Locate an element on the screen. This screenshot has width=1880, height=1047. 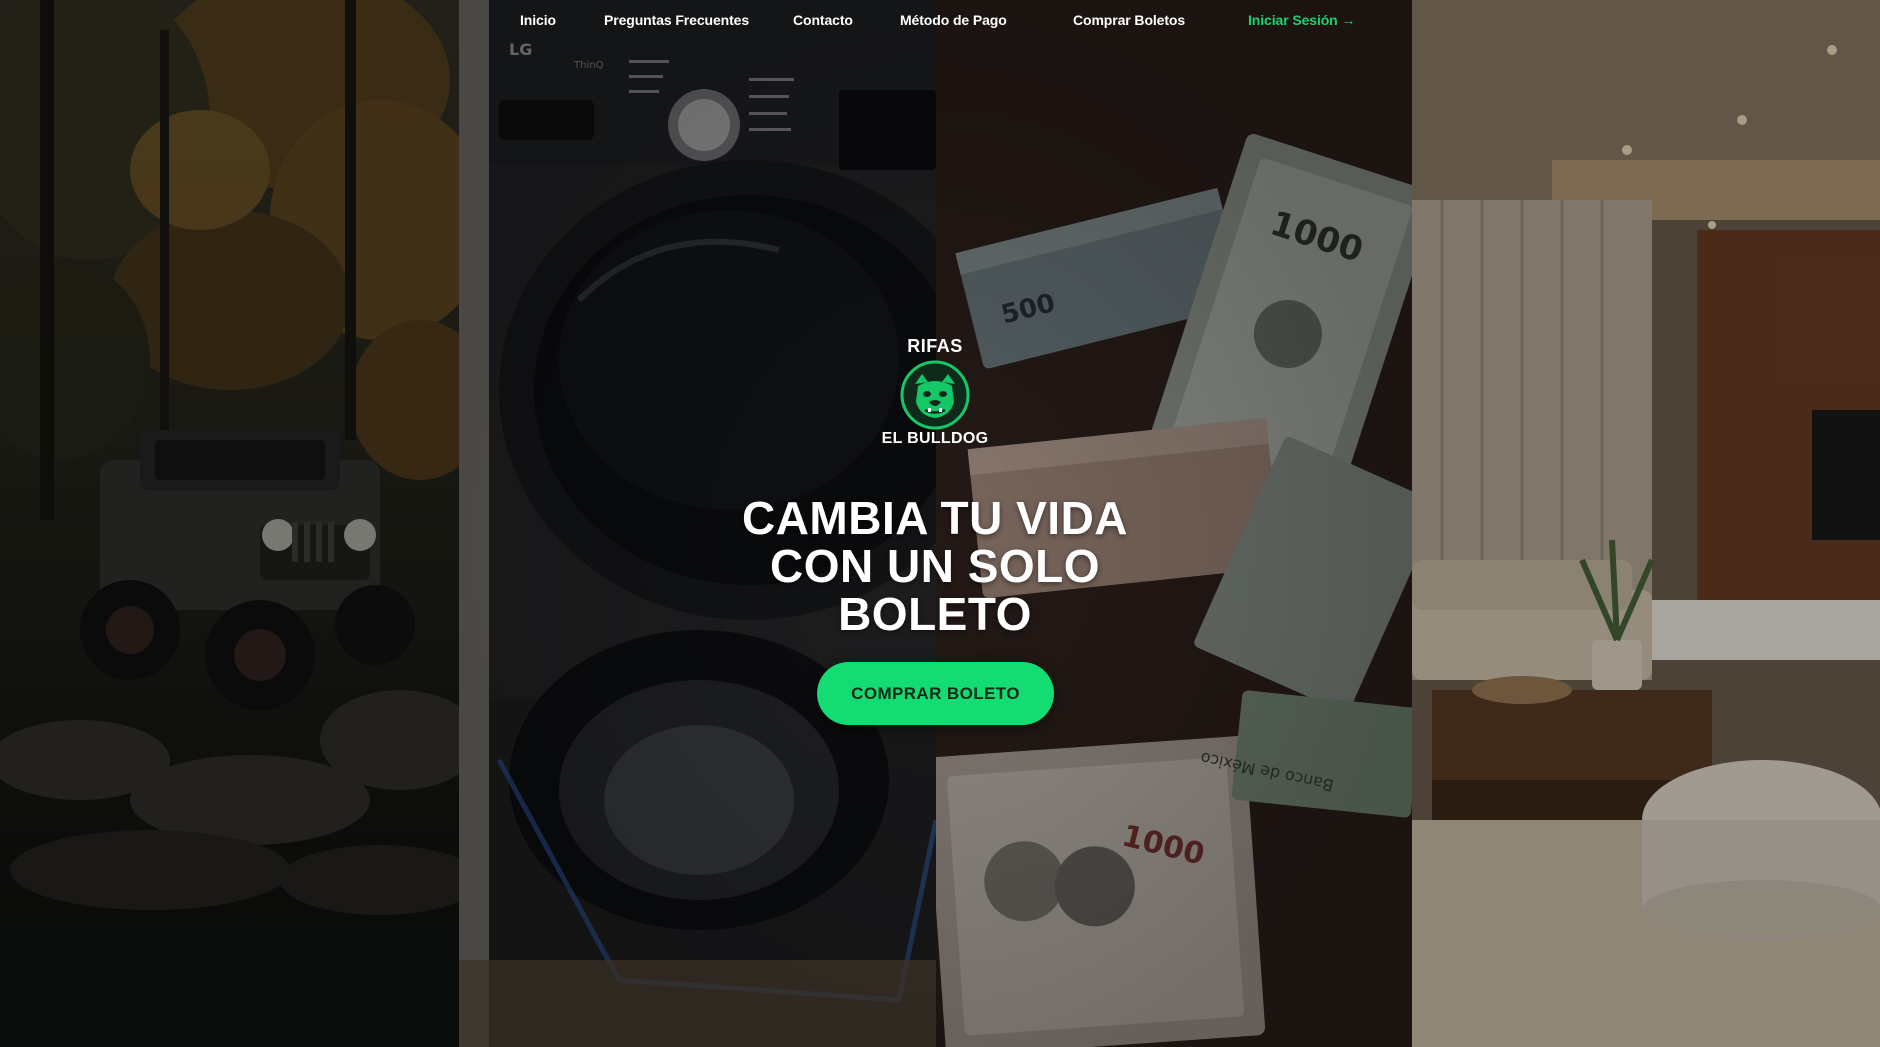
logo-bottom-text: EL BULLDOG is located at coordinates (935, 438).